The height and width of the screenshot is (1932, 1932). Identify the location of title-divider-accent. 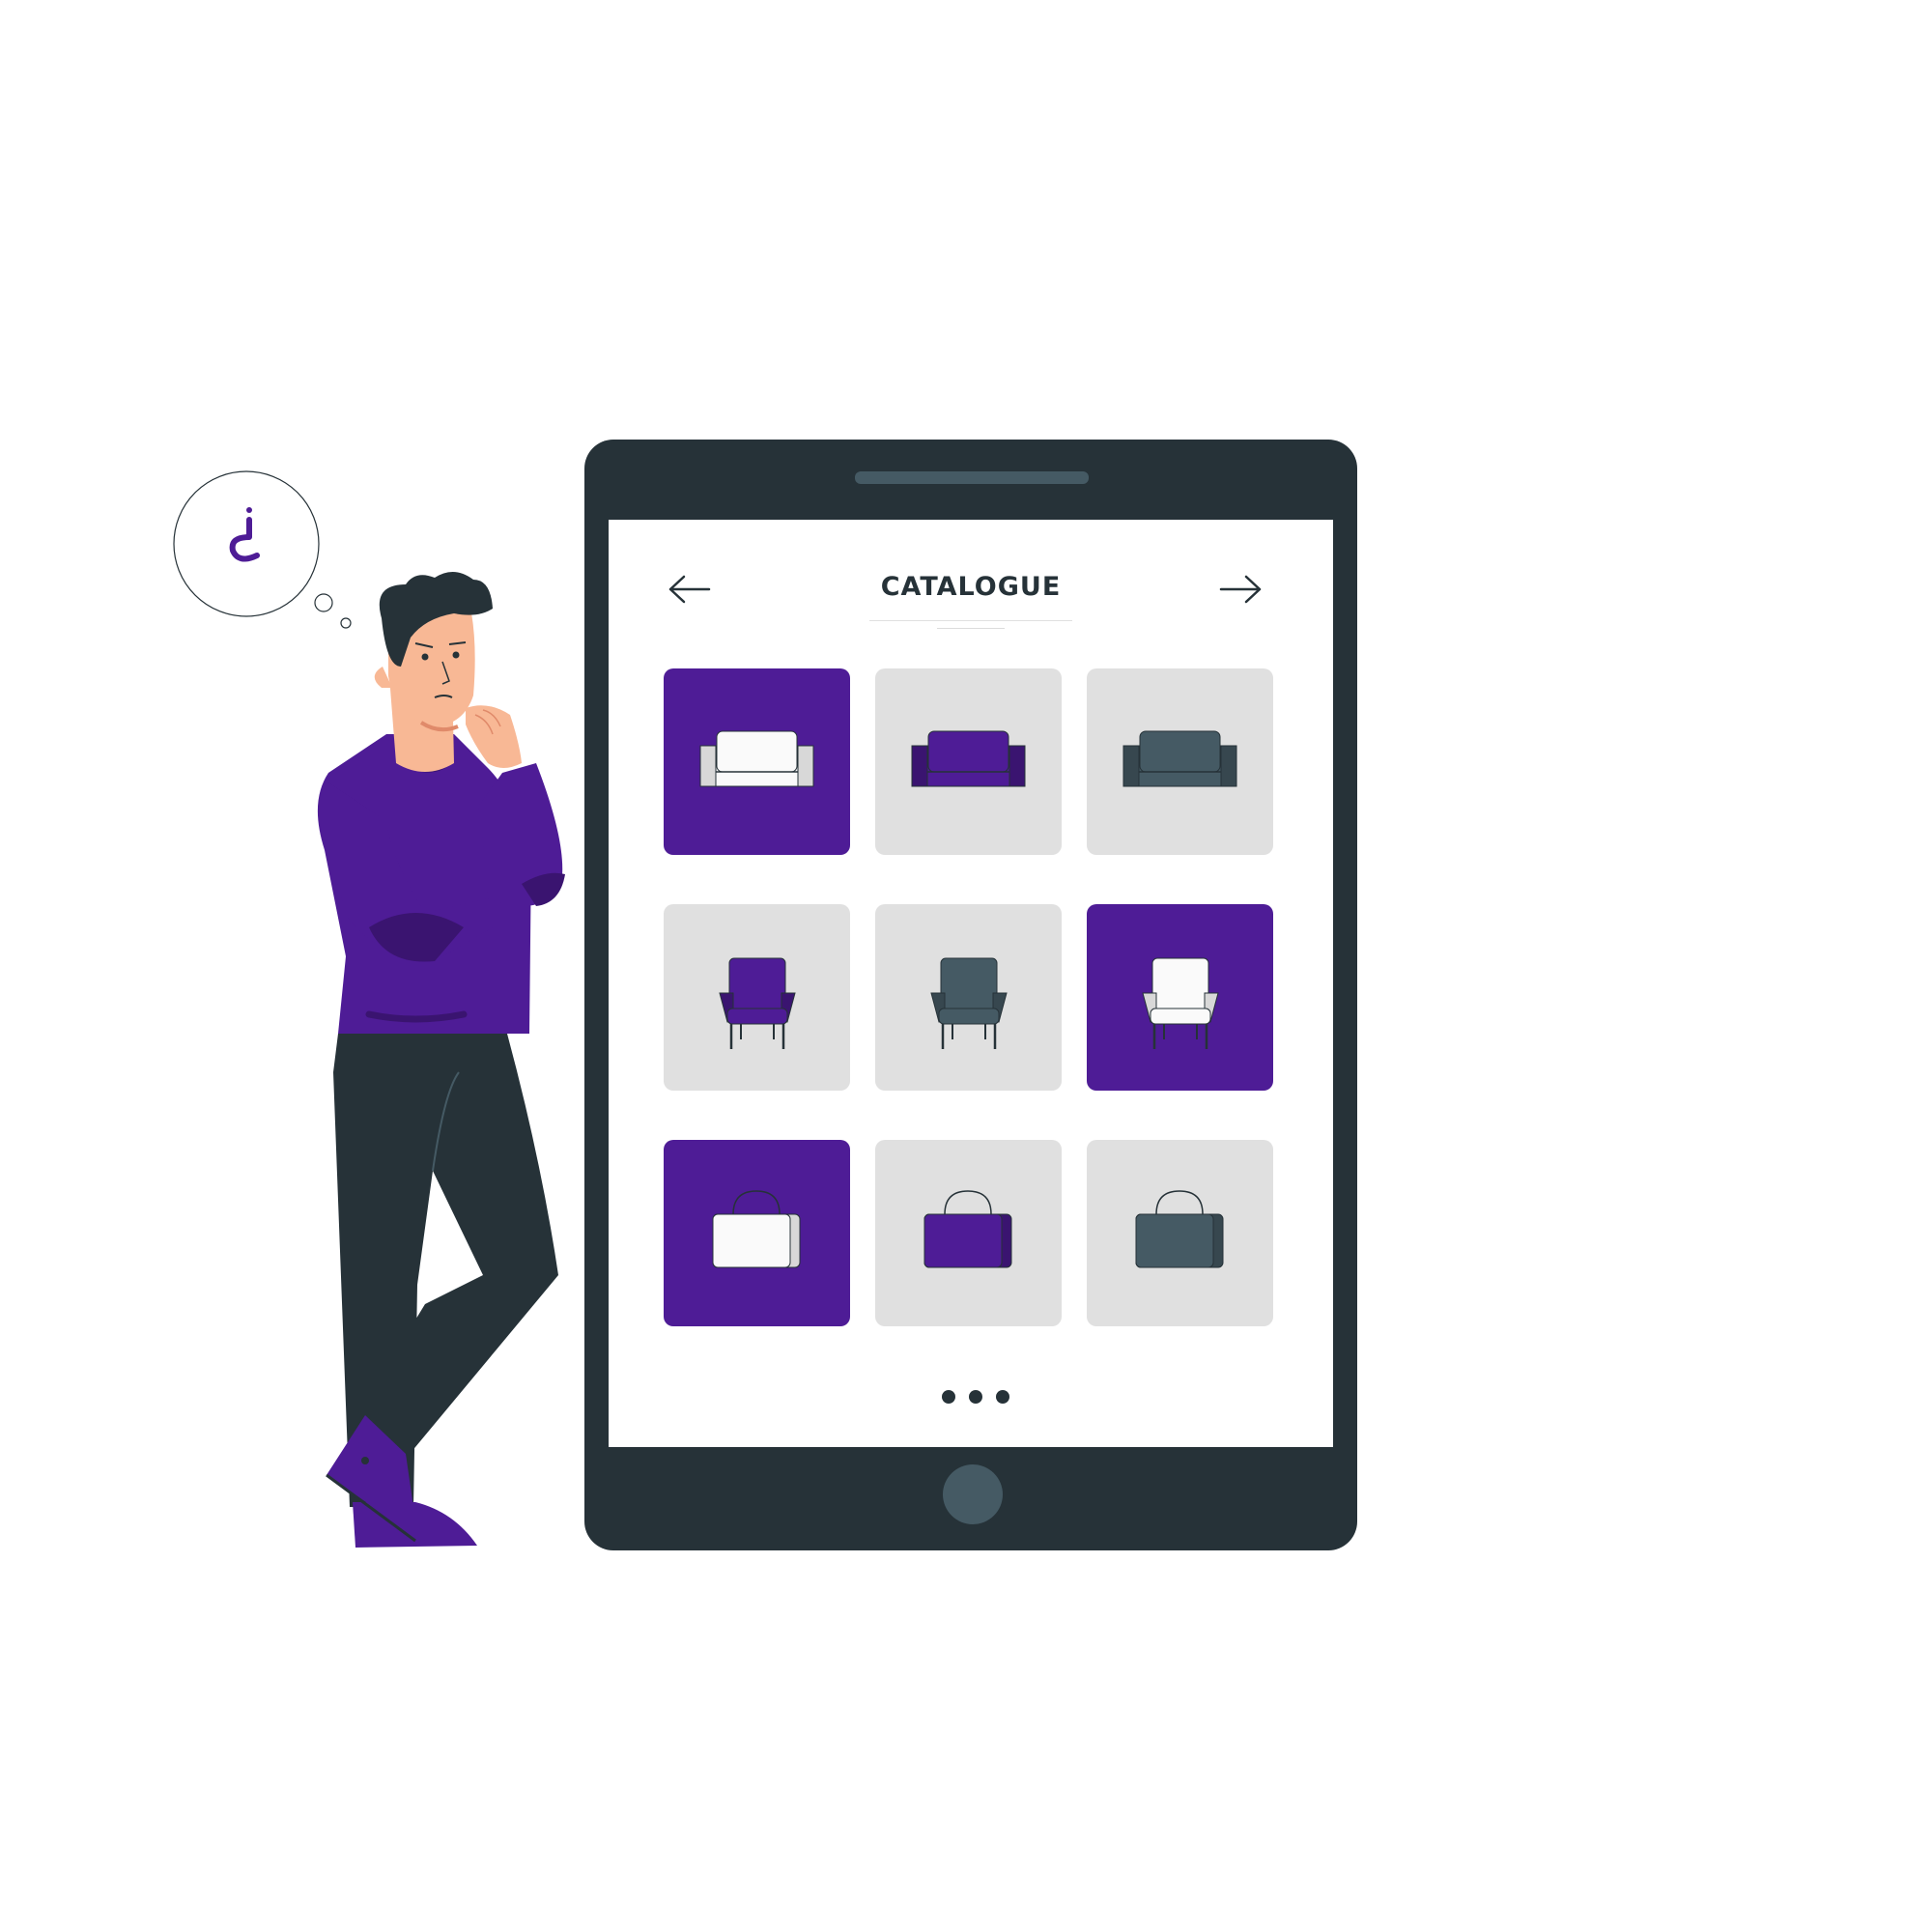
(971, 628).